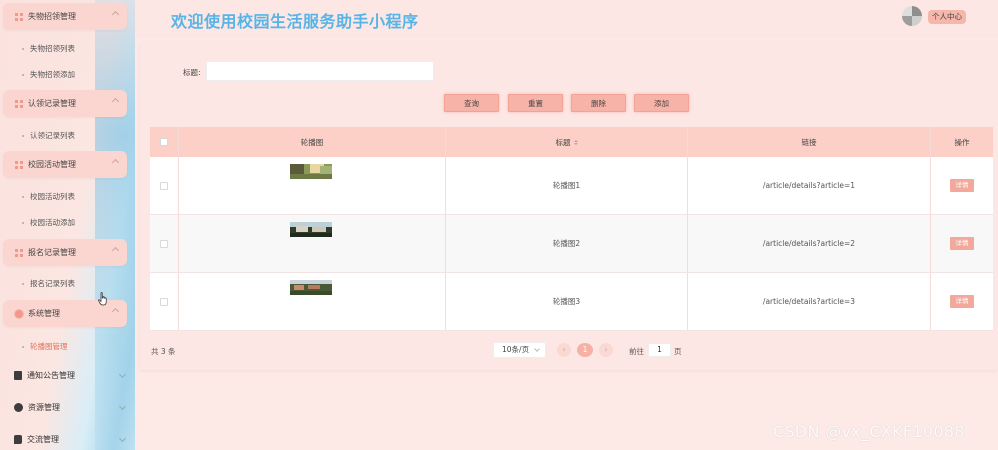  What do you see at coordinates (52, 135) in the screenshot?
I see `sidebar-item-label: 认领记录列表` at bounding box center [52, 135].